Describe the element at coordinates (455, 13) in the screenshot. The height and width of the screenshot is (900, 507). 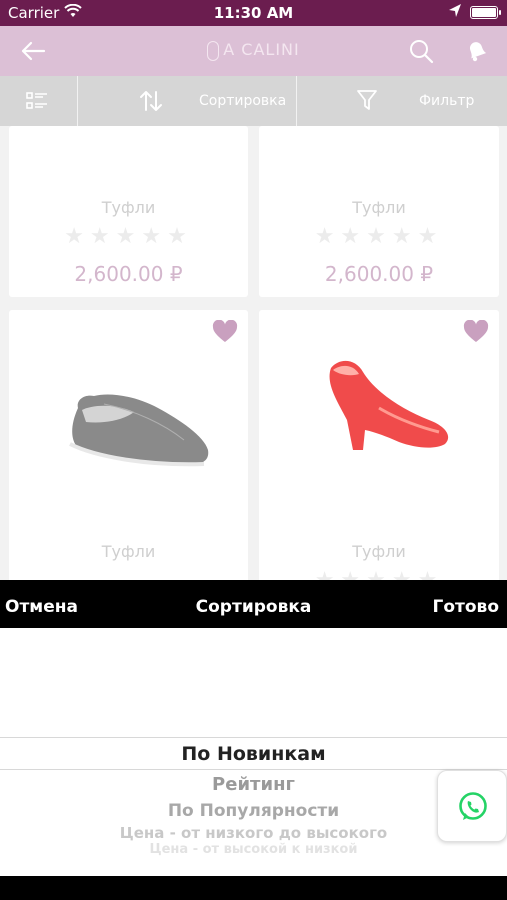
I see `location-icon` at that location.